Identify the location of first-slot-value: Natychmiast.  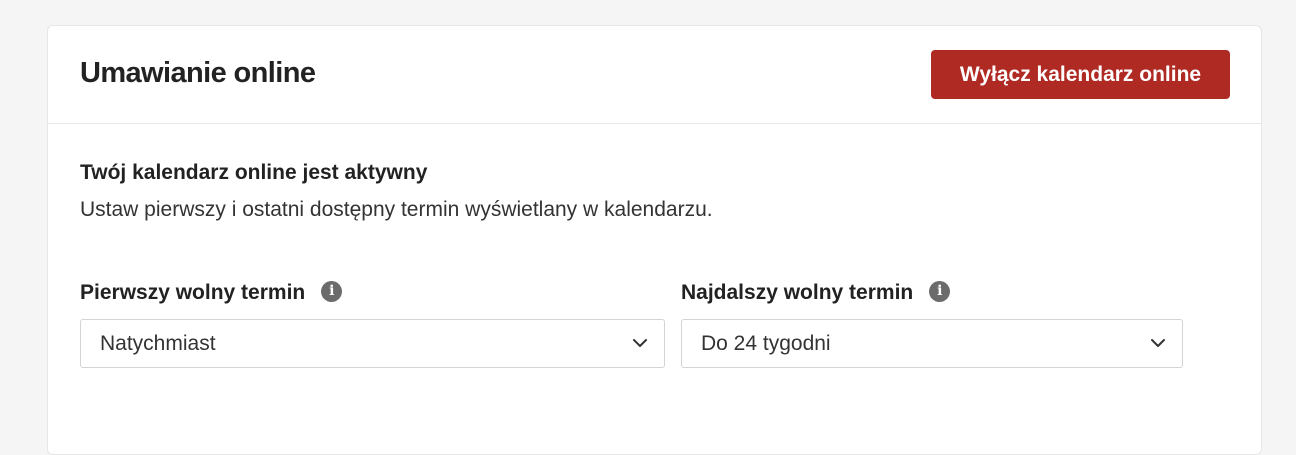
(158, 343).